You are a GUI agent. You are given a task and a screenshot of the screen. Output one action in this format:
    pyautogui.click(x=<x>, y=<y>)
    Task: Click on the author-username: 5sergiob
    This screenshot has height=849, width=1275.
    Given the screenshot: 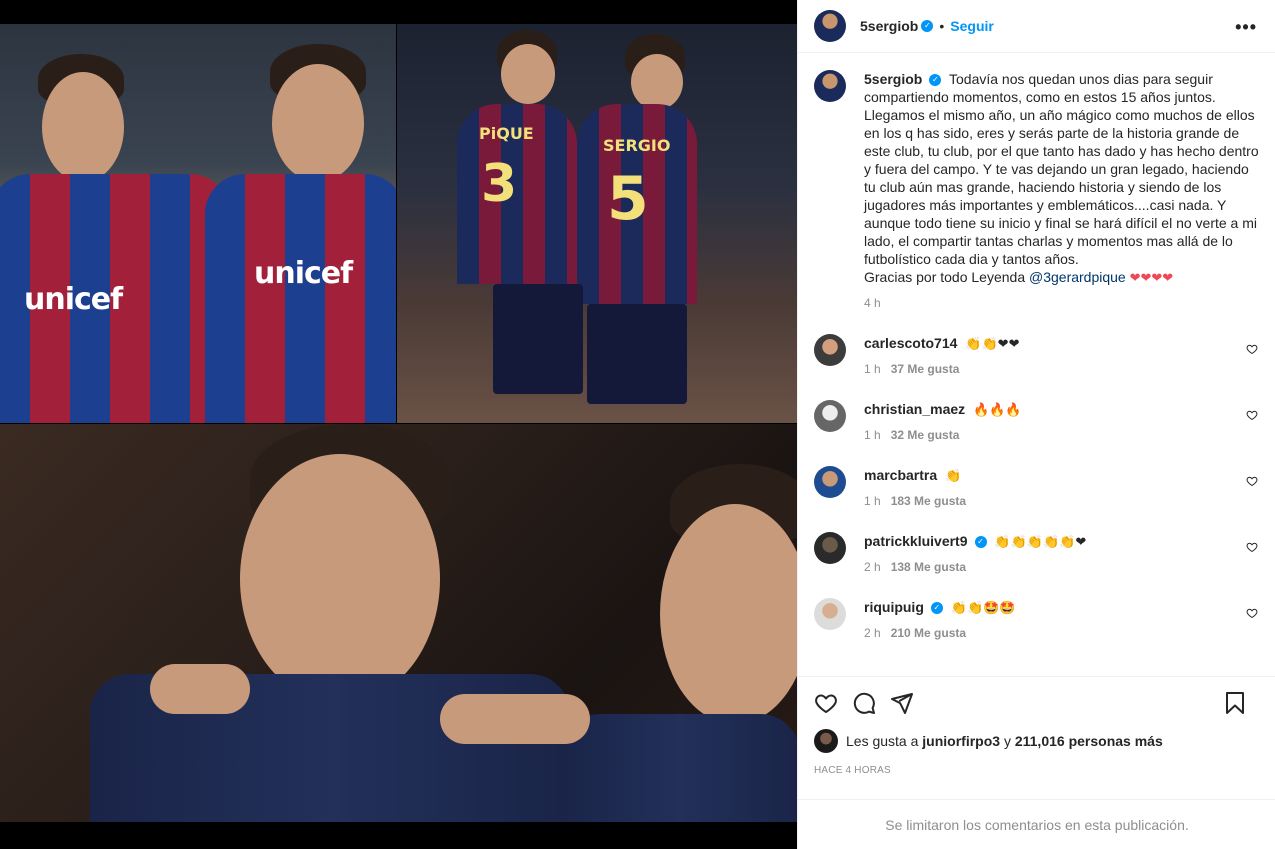 What is the action you would take?
    pyautogui.click(x=889, y=26)
    